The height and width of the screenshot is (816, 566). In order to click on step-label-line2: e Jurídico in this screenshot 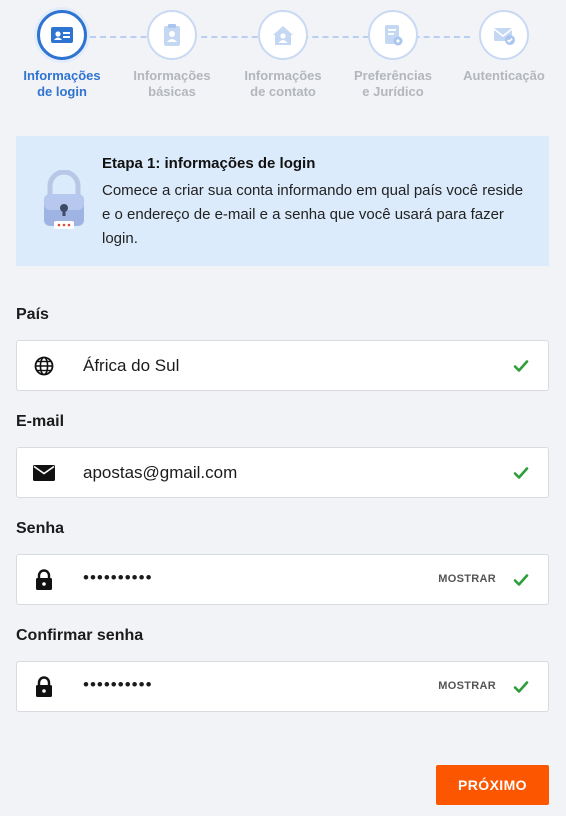, I will do `click(393, 91)`.